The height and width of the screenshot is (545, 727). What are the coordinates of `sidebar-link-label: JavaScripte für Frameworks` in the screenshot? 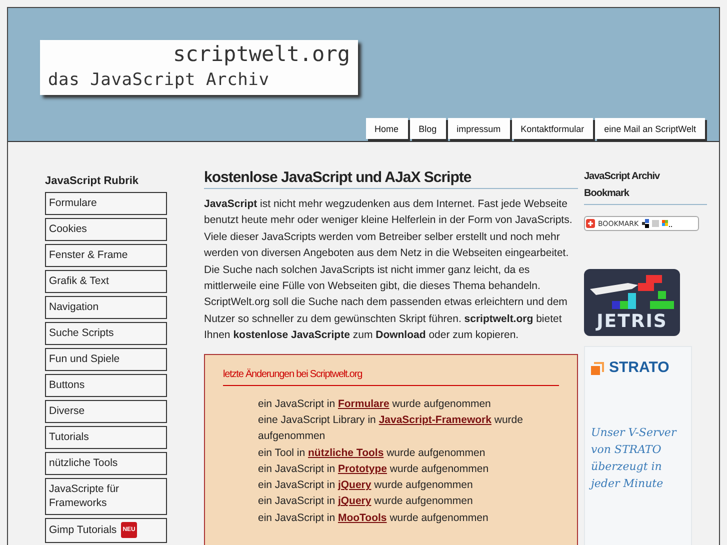 It's located at (106, 496).